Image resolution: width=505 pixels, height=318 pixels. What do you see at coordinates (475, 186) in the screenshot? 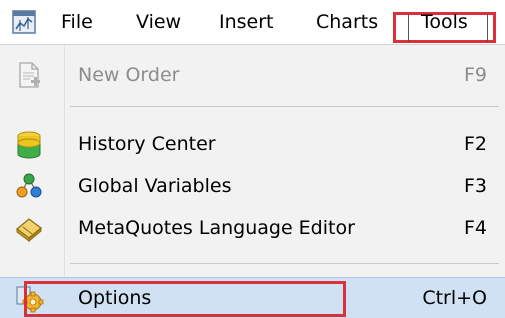
I see `menu-item-shortcut: F3` at bounding box center [475, 186].